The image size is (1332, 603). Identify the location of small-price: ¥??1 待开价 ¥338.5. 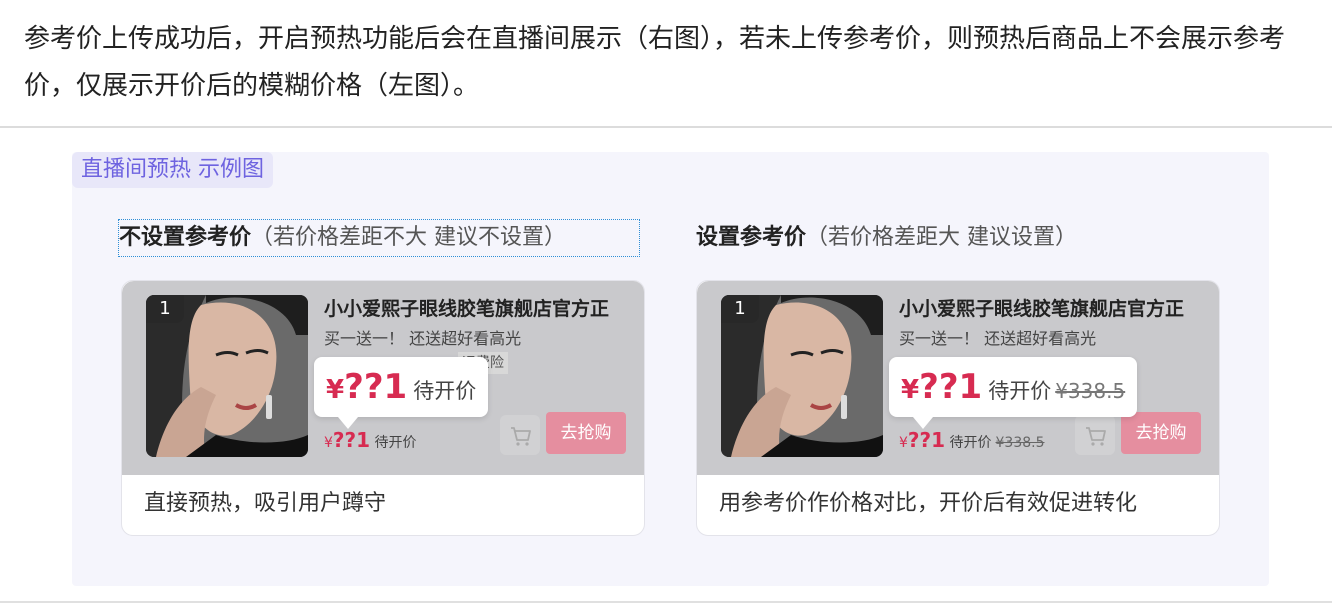
(972, 441).